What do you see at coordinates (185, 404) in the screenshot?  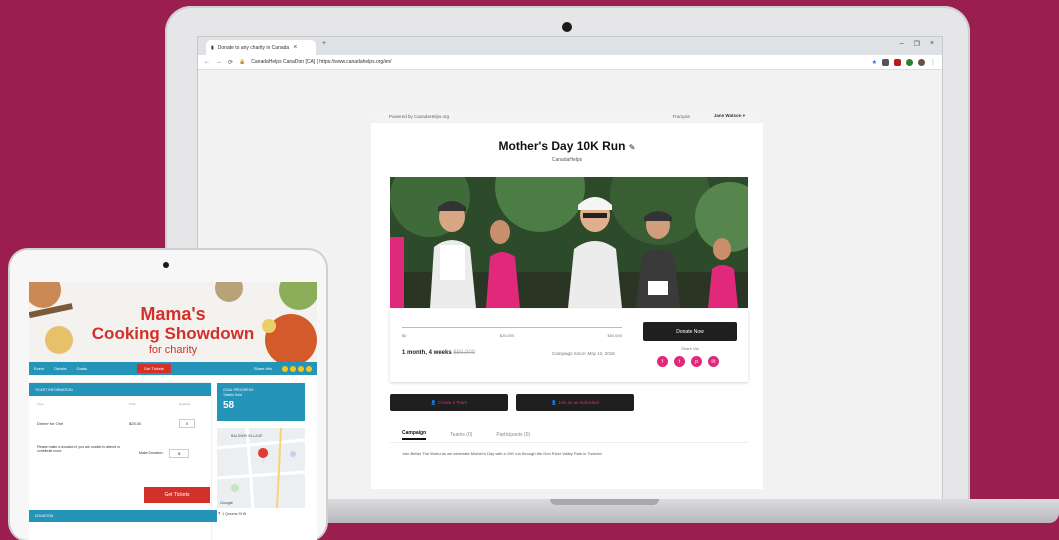 I see `col-quantity: Quantity` at bounding box center [185, 404].